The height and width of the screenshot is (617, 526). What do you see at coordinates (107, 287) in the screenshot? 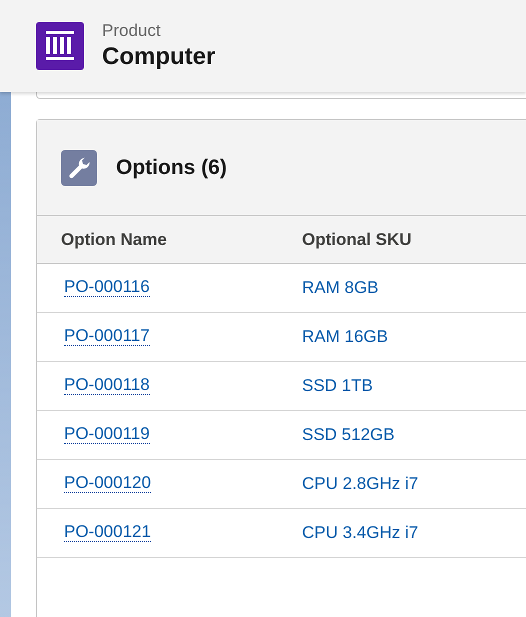
I see `option-link: PO-000116` at bounding box center [107, 287].